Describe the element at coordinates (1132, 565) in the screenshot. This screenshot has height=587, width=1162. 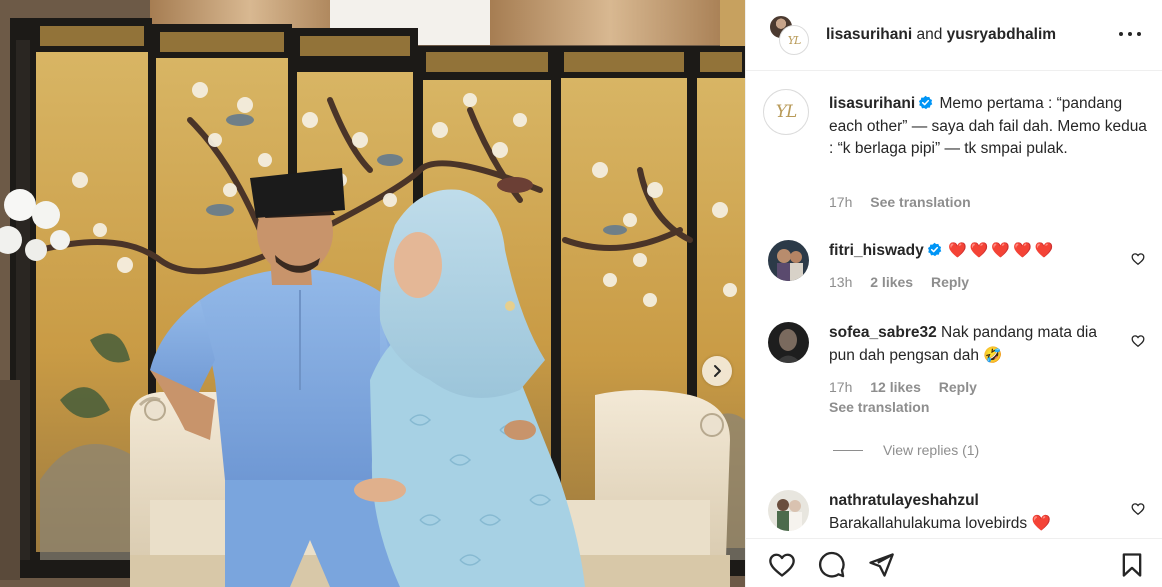
I see `bookmark-icon` at that location.